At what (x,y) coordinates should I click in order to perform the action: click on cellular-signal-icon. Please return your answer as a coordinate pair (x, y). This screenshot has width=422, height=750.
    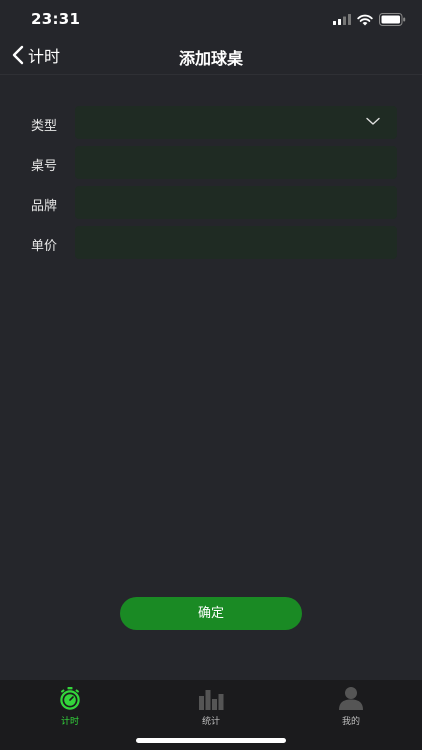
    Looking at the image, I should click on (342, 19).